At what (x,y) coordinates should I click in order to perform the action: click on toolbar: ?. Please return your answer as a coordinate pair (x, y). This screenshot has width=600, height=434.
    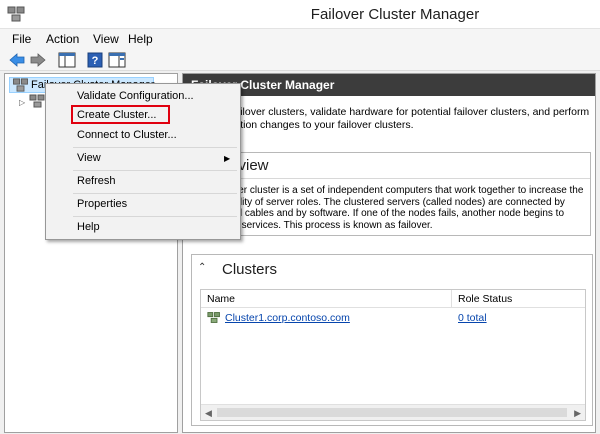
    Looking at the image, I should click on (300, 60).